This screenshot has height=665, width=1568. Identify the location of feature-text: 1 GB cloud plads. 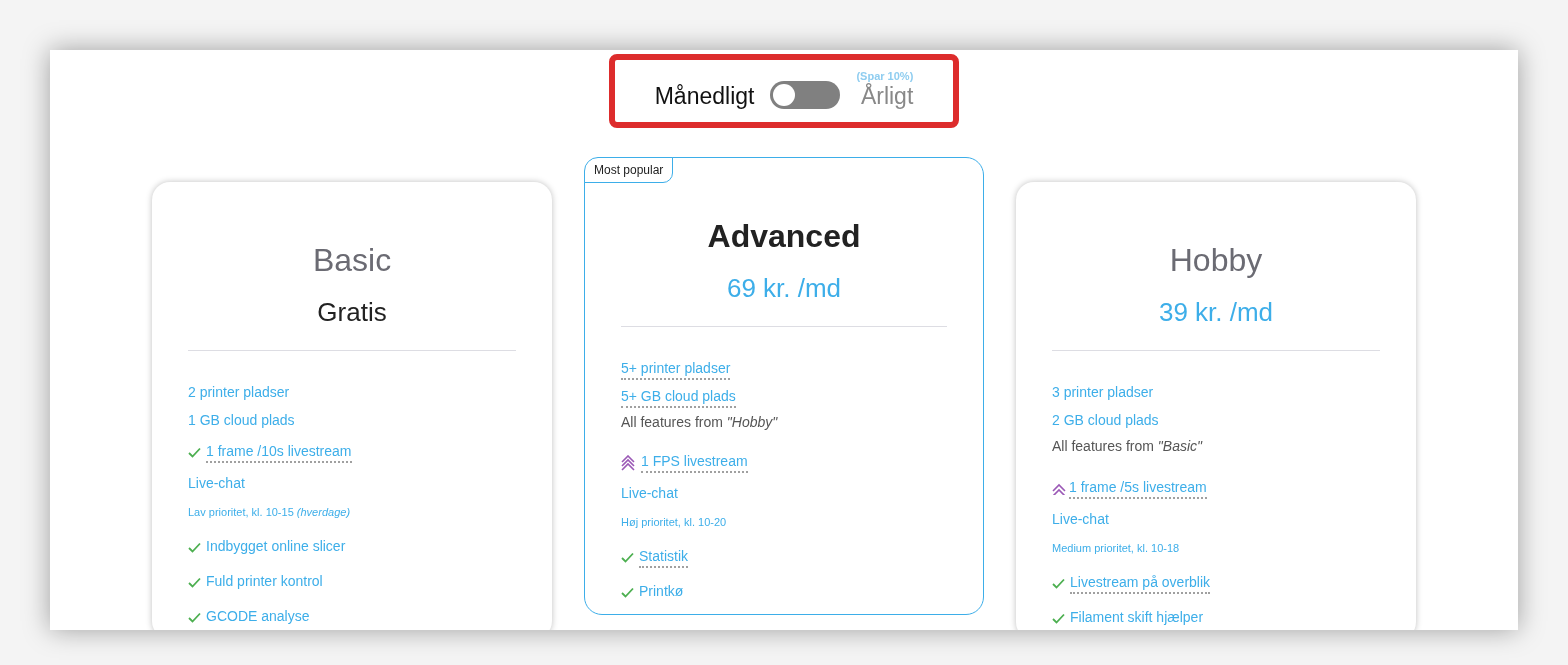
(241, 420).